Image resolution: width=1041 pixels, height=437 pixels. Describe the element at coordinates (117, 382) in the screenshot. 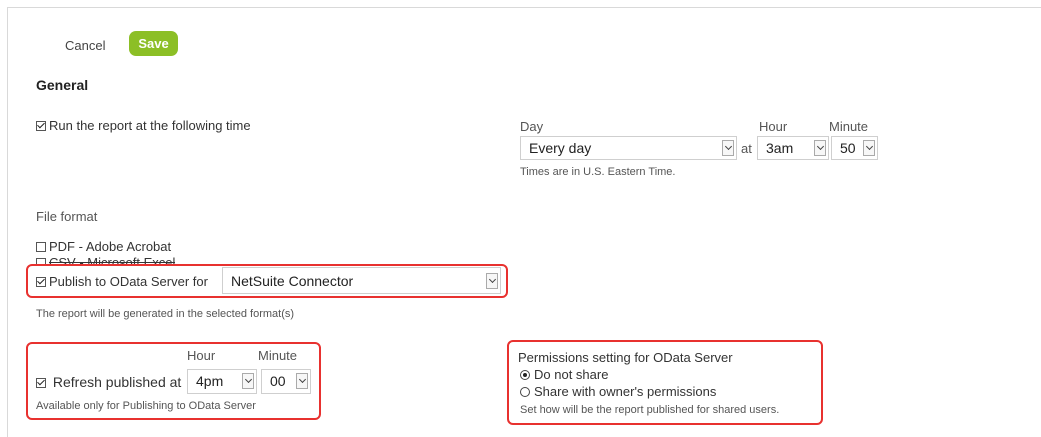

I see `refresh-label: Refresh published at` at that location.